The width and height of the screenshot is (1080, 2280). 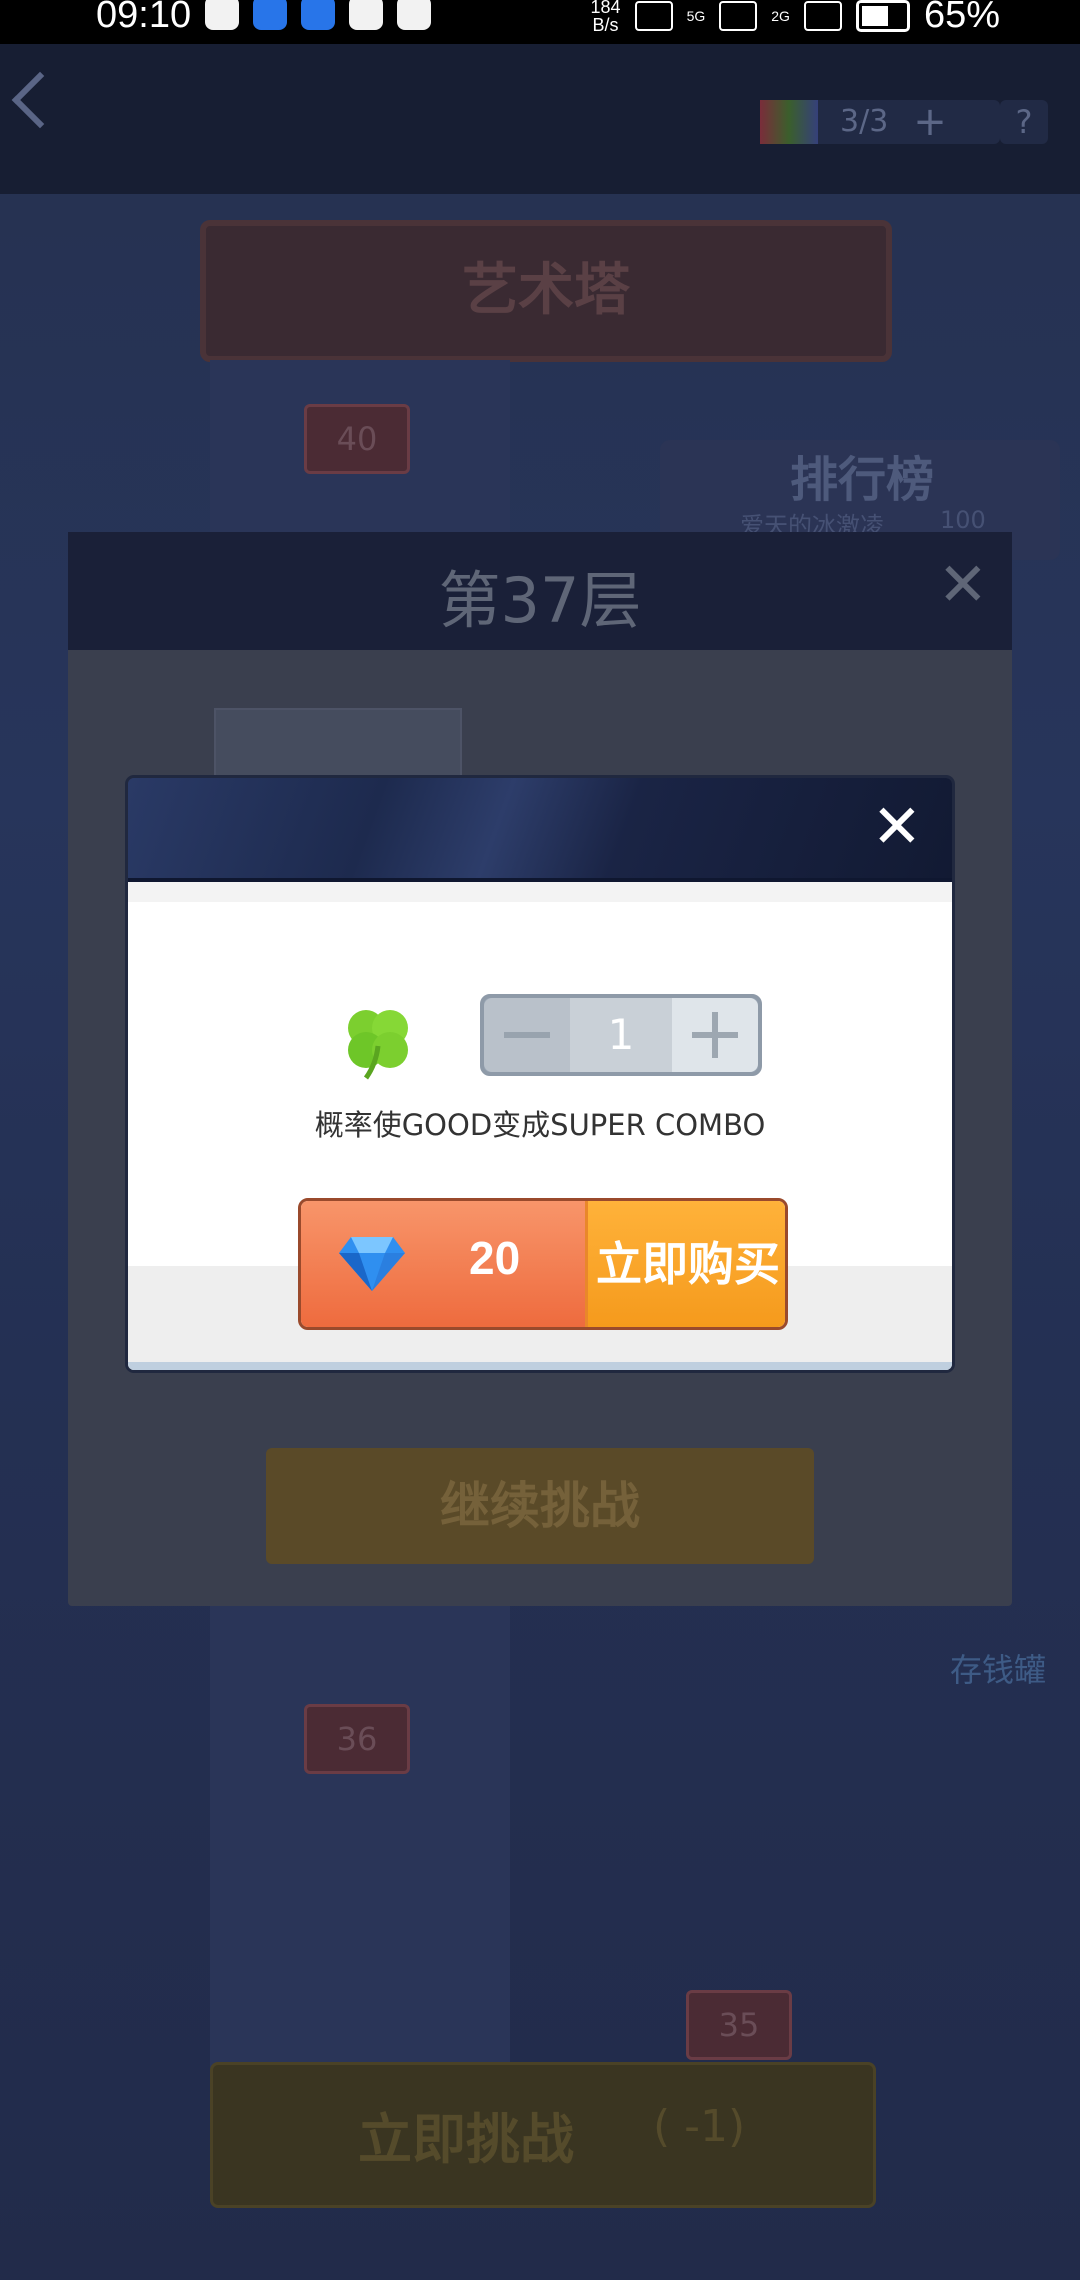 I want to click on price-value: 20, so click(x=495, y=1258).